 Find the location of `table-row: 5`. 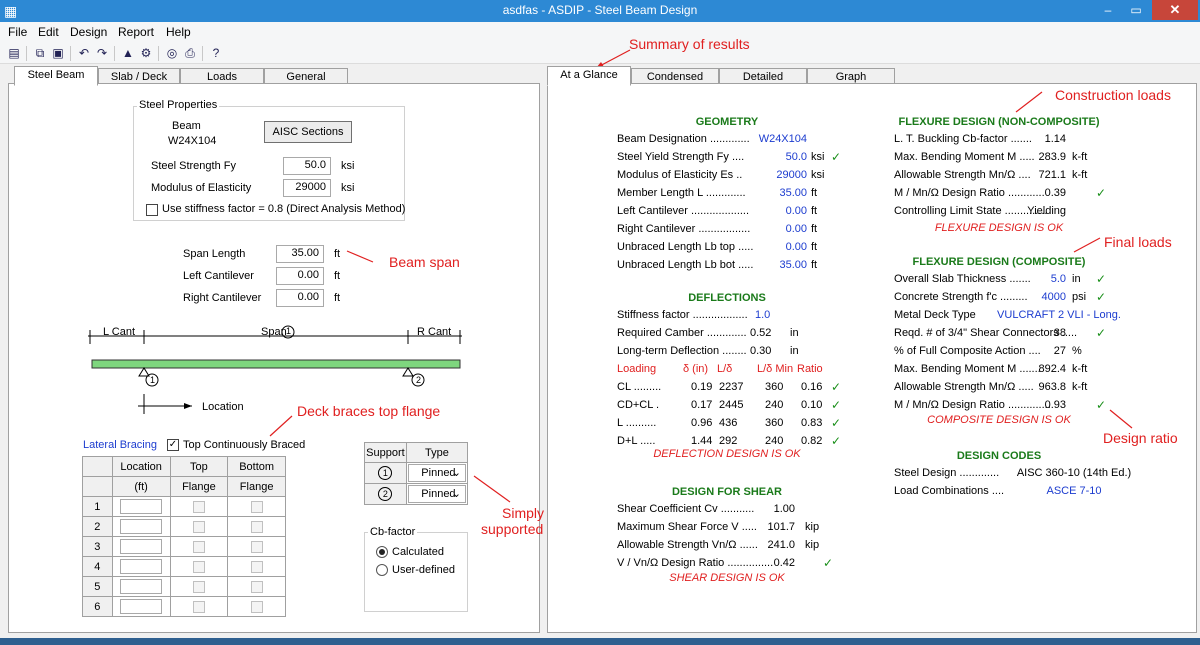

table-row: 5 is located at coordinates (184, 586).